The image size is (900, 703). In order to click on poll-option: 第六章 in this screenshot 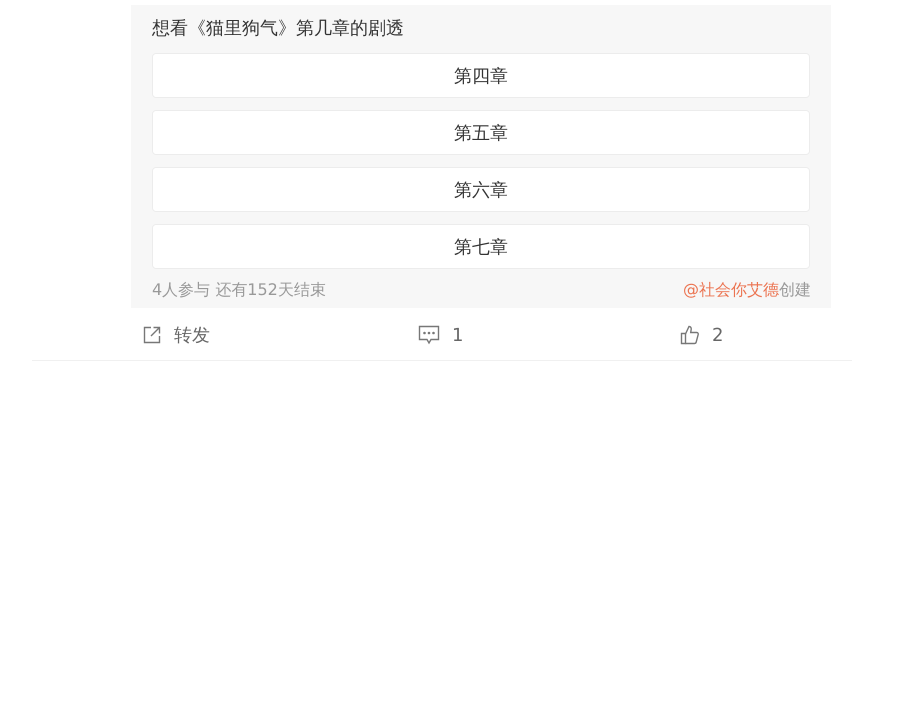, I will do `click(481, 189)`.